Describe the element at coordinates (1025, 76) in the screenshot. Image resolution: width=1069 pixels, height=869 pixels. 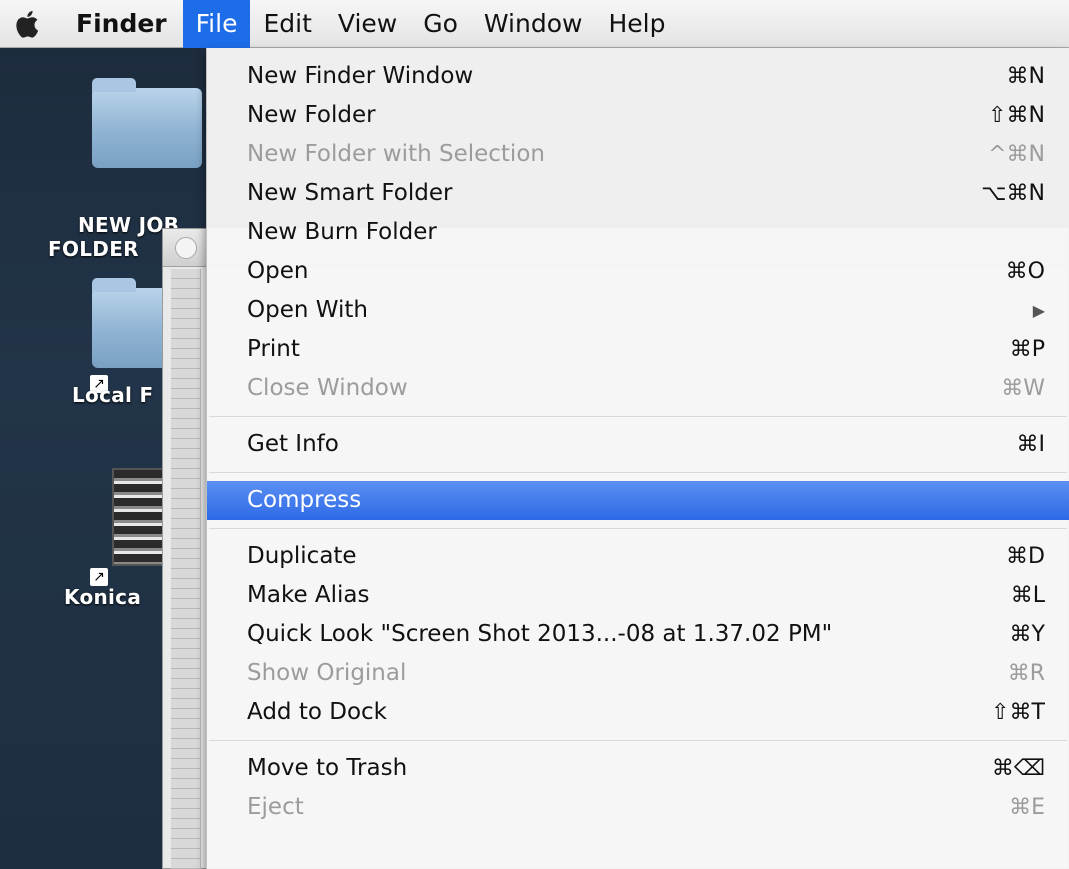
I see `menu-item-shortcut: ⌘N` at that location.